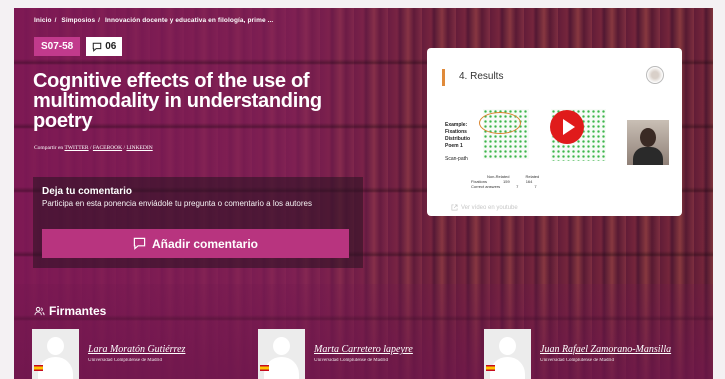  What do you see at coordinates (78, 20) in the screenshot?
I see `breadcrumb-simposios: Simposios` at bounding box center [78, 20].